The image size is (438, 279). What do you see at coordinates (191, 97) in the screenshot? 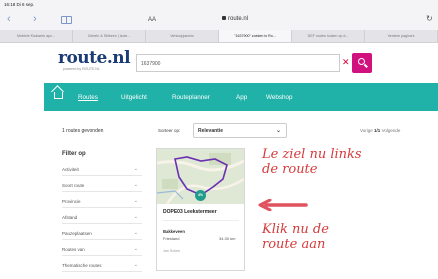
I see `nav-routeplanner: Routeplanner` at bounding box center [191, 97].